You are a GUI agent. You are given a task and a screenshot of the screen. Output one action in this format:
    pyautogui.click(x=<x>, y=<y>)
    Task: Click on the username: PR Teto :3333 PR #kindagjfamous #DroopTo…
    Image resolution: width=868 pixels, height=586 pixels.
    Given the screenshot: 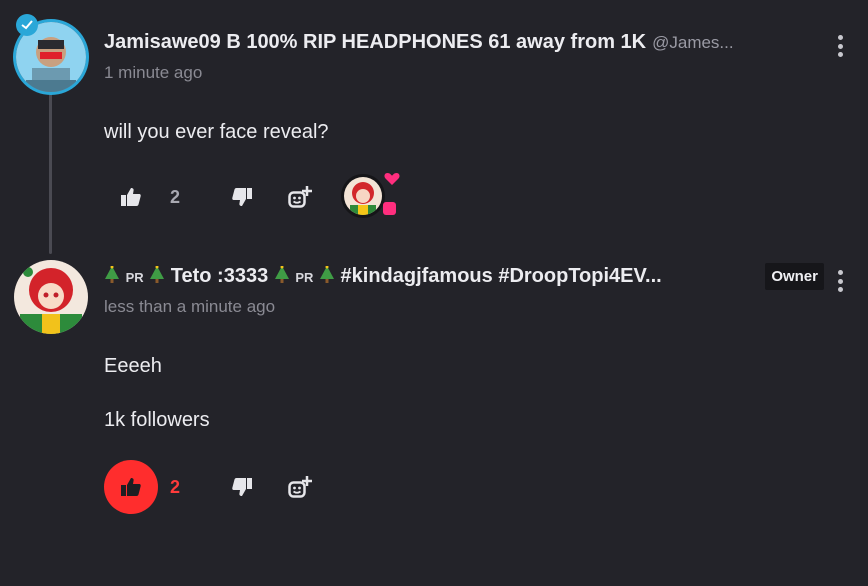 What is the action you would take?
    pyautogui.click(x=383, y=276)
    